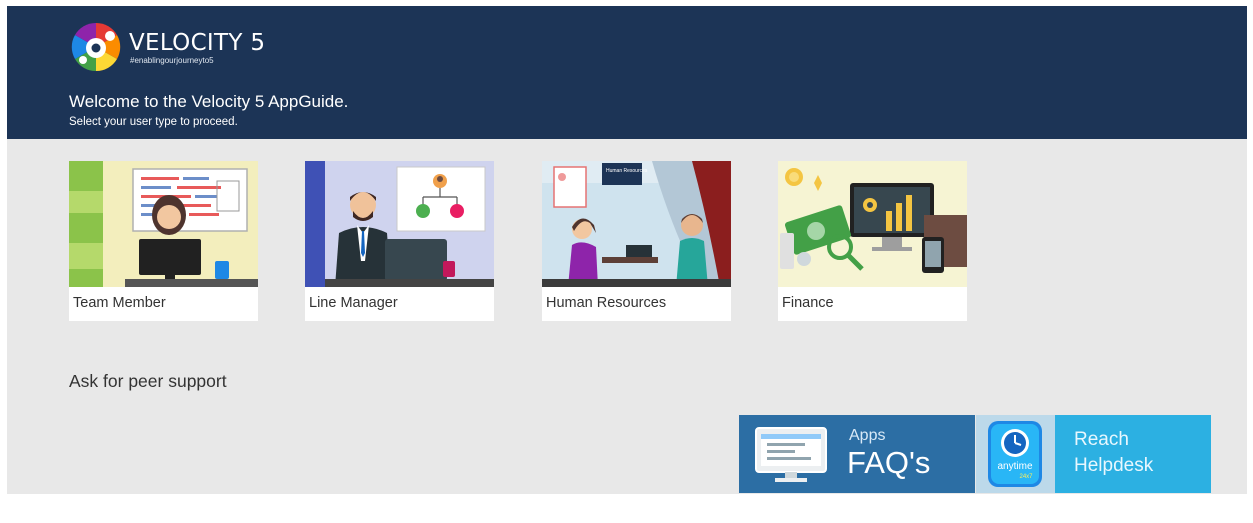  I want to click on reach-helpdesk-button: anytime 24x7 Reach Helpdesk, so click(1093, 454).